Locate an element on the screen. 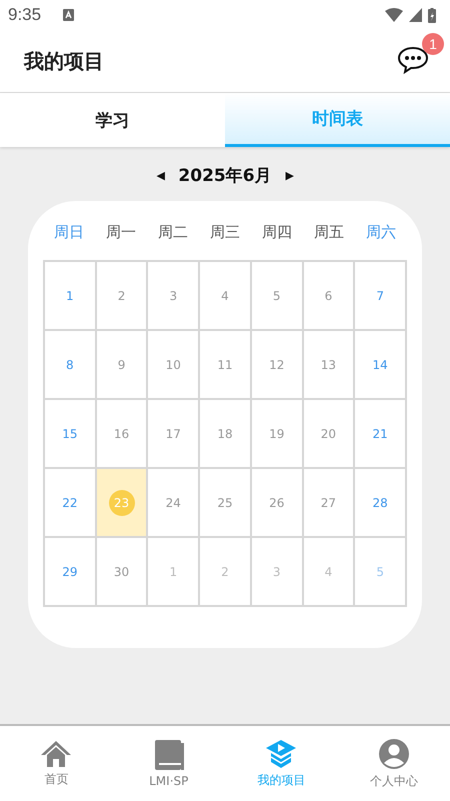 This screenshot has height=801, width=450. battery-icon is located at coordinates (432, 15).